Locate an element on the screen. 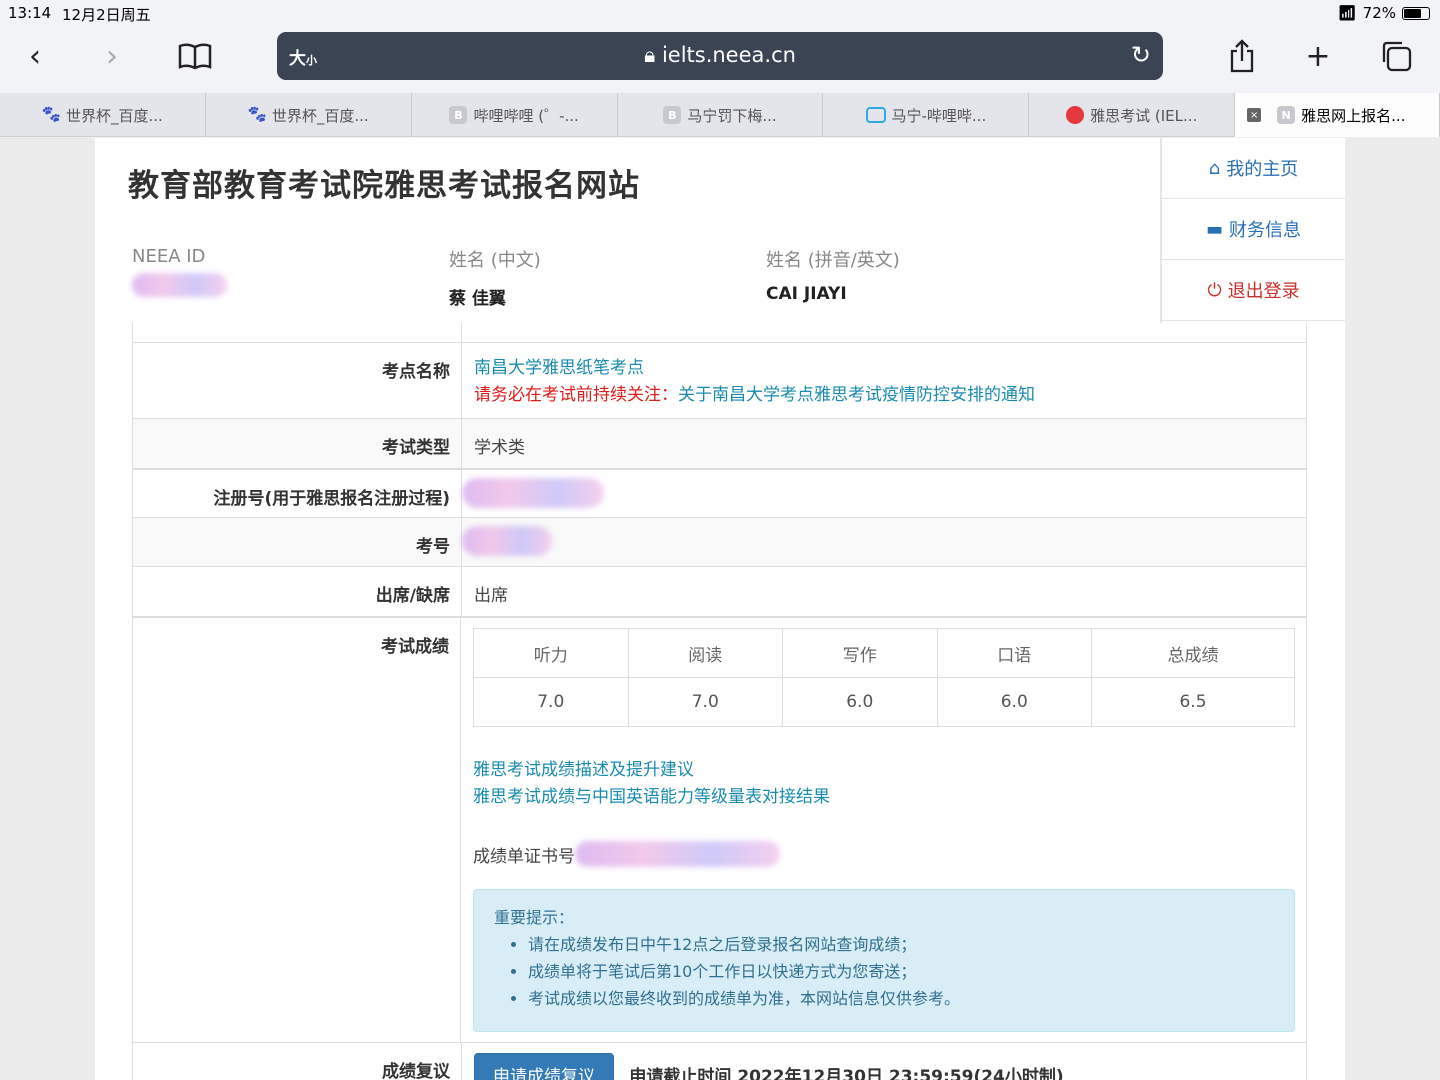  table-row-candidate: 考号 is located at coordinates (719, 542).